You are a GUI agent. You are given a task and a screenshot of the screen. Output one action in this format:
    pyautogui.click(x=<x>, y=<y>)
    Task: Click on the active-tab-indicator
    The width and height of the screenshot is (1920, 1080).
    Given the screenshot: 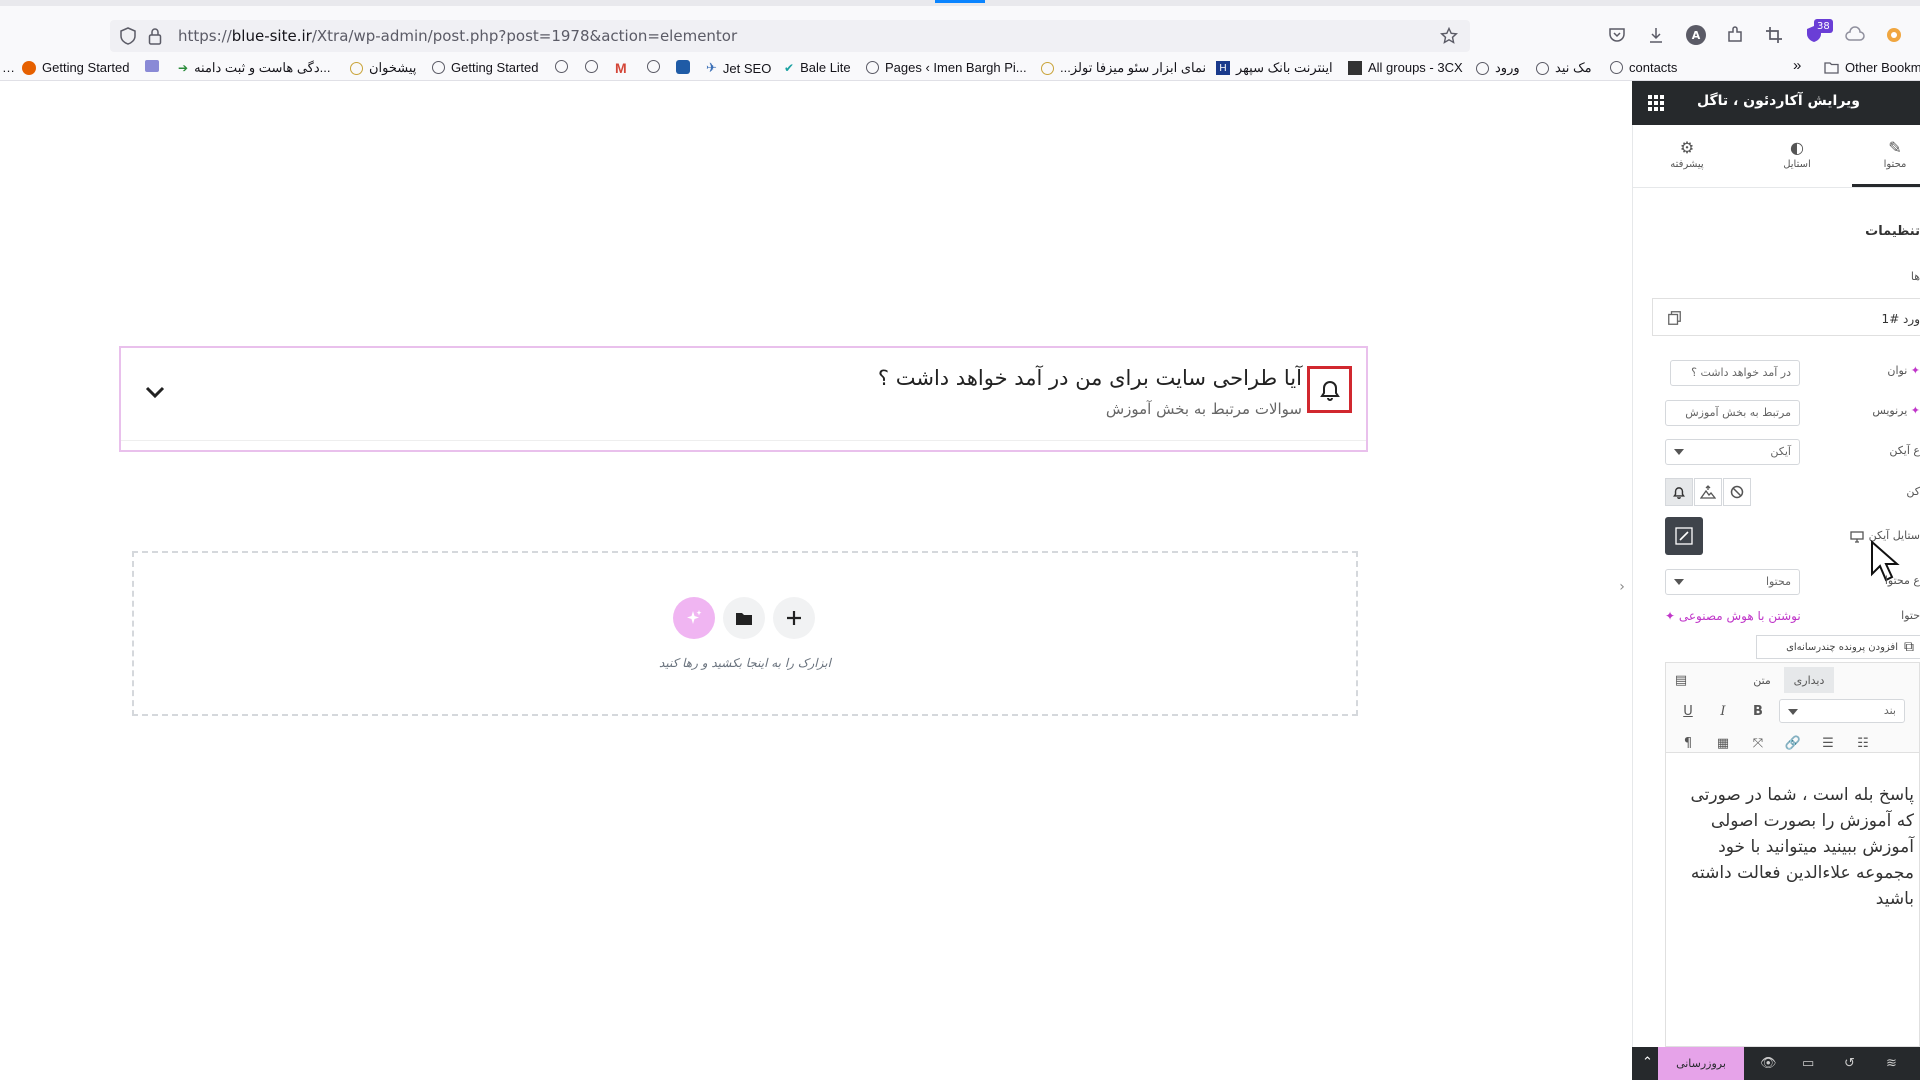 What is the action you would take?
    pyautogui.click(x=960, y=1)
    